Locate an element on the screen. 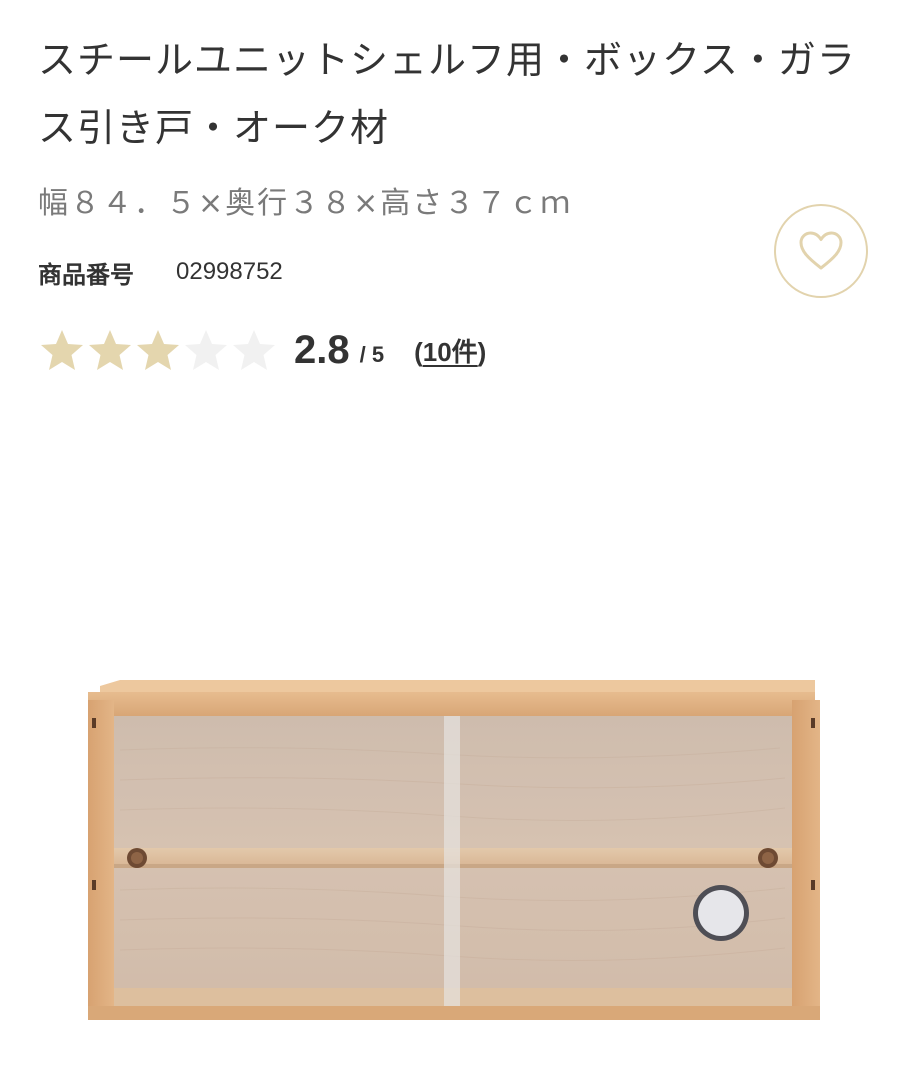 This screenshot has width=898, height=1080. favorite-button is located at coordinates (821, 251).